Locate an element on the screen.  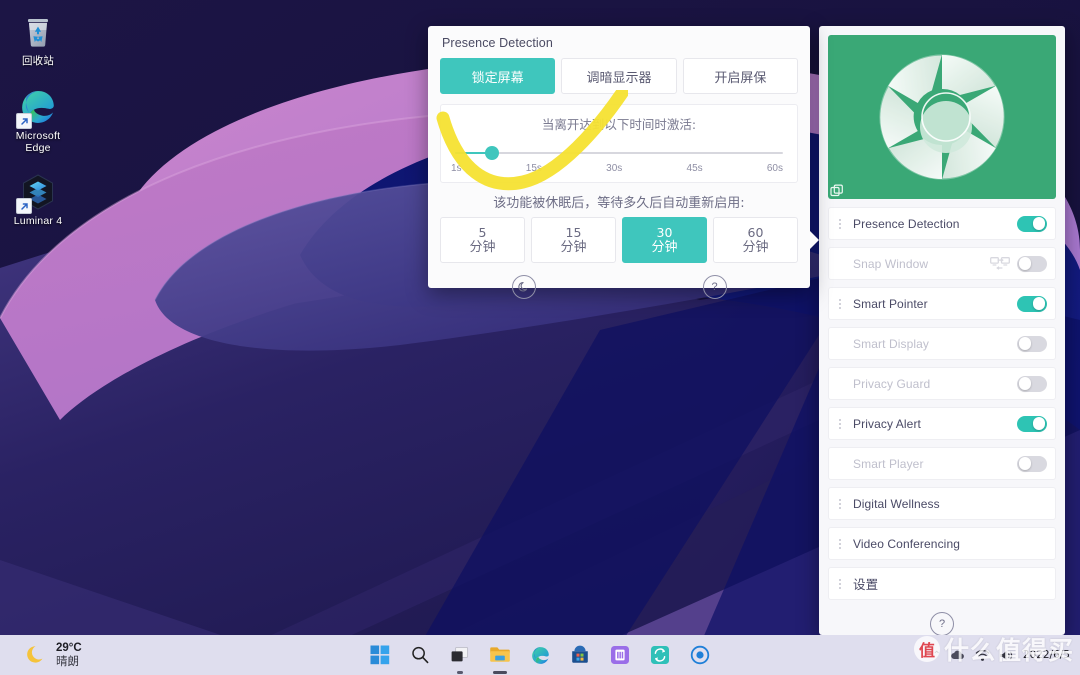
resume-delay-caption: 该功能被休眠后，等待多久后自动重新启用: is located at coordinates (619, 203).